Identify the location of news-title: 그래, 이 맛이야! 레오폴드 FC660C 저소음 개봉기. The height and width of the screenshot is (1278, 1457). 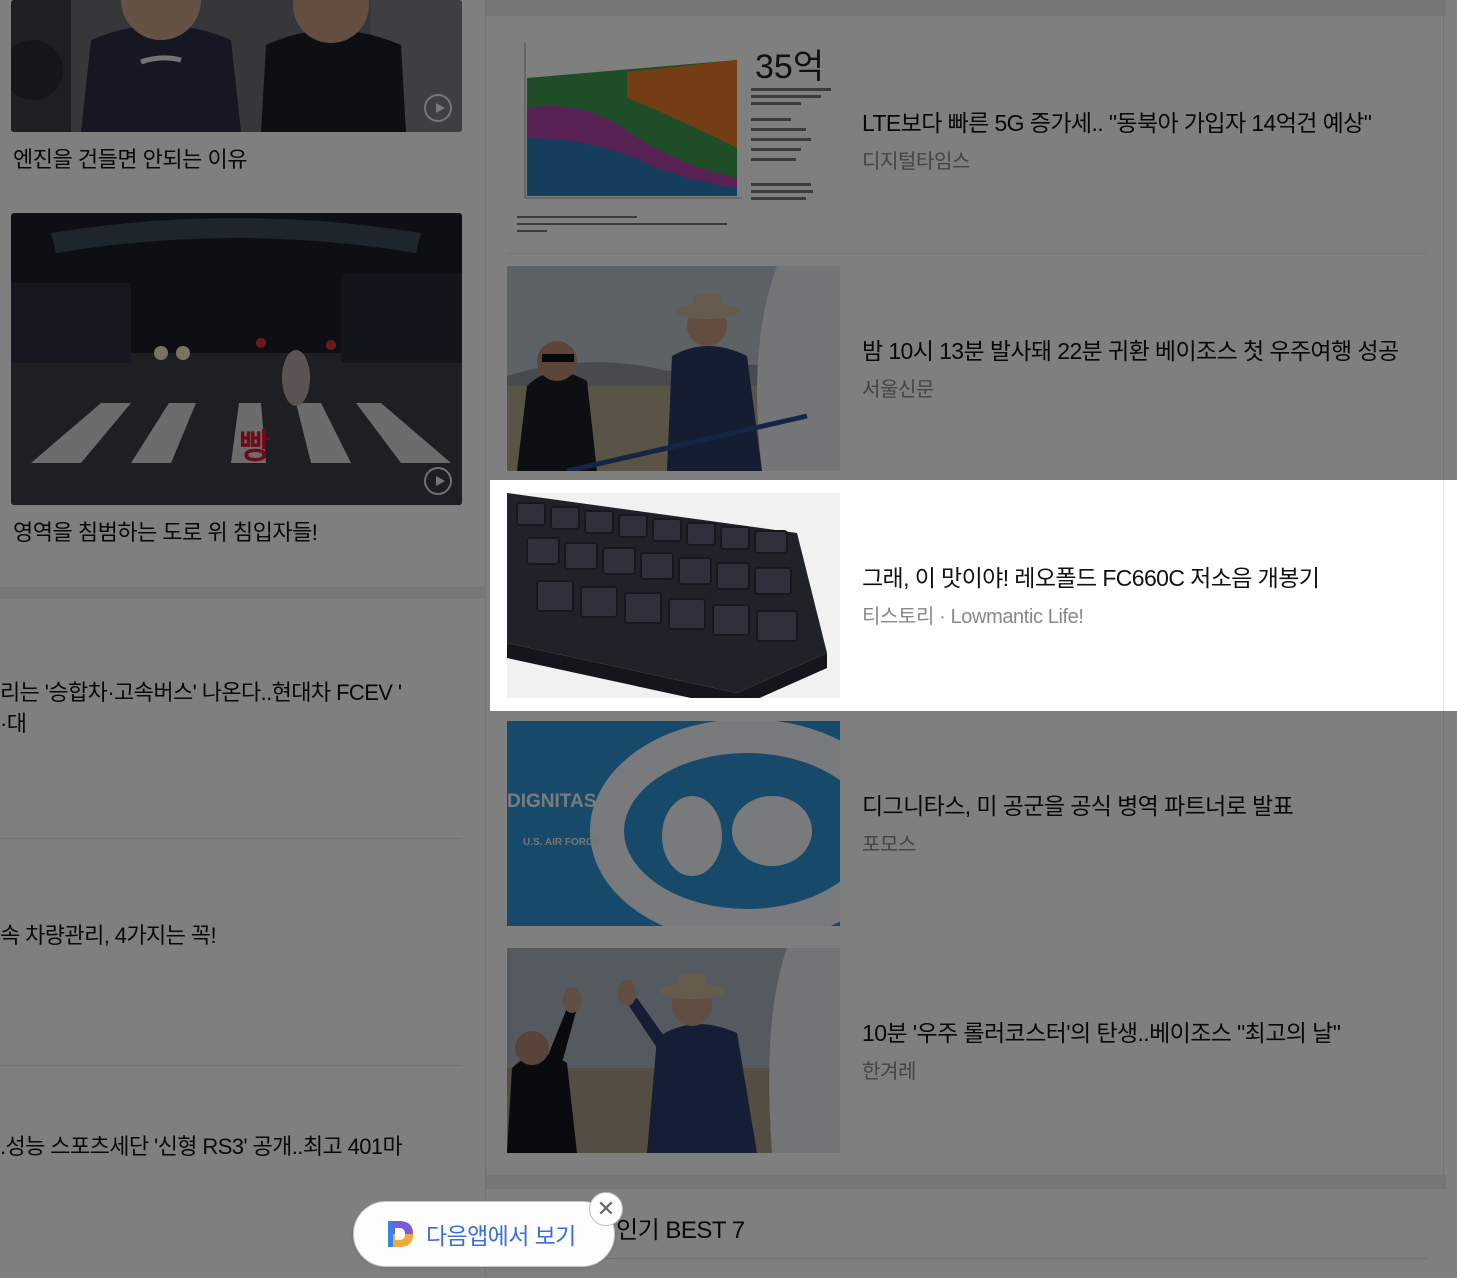
(1142, 578).